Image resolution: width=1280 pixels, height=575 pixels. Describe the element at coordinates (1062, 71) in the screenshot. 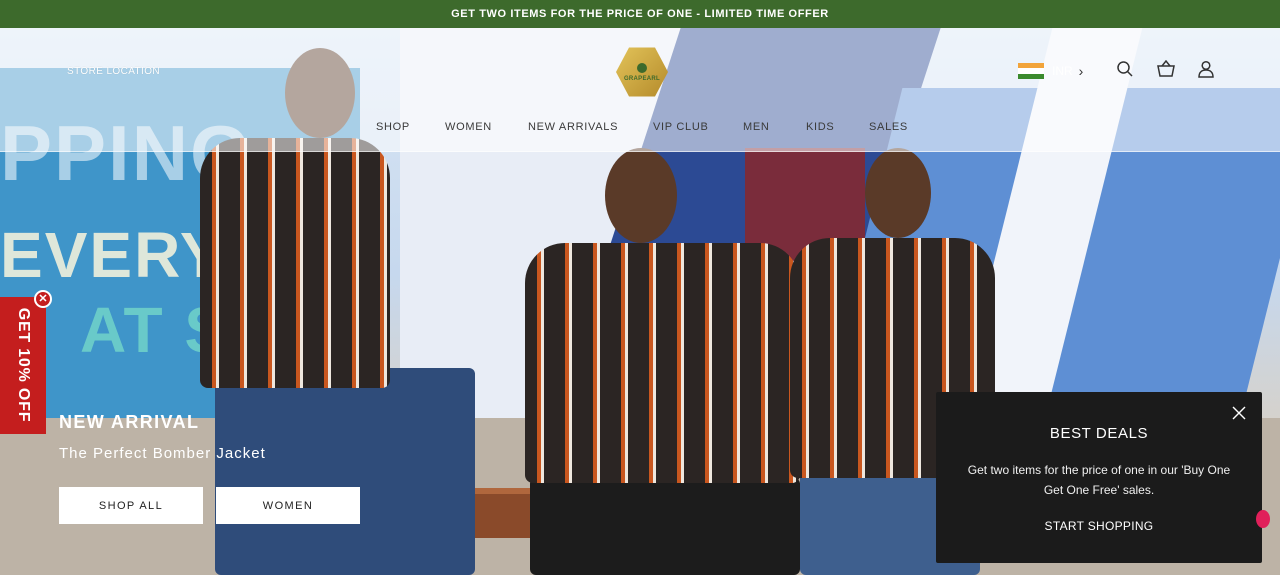

I see `currency-code: INR` at that location.